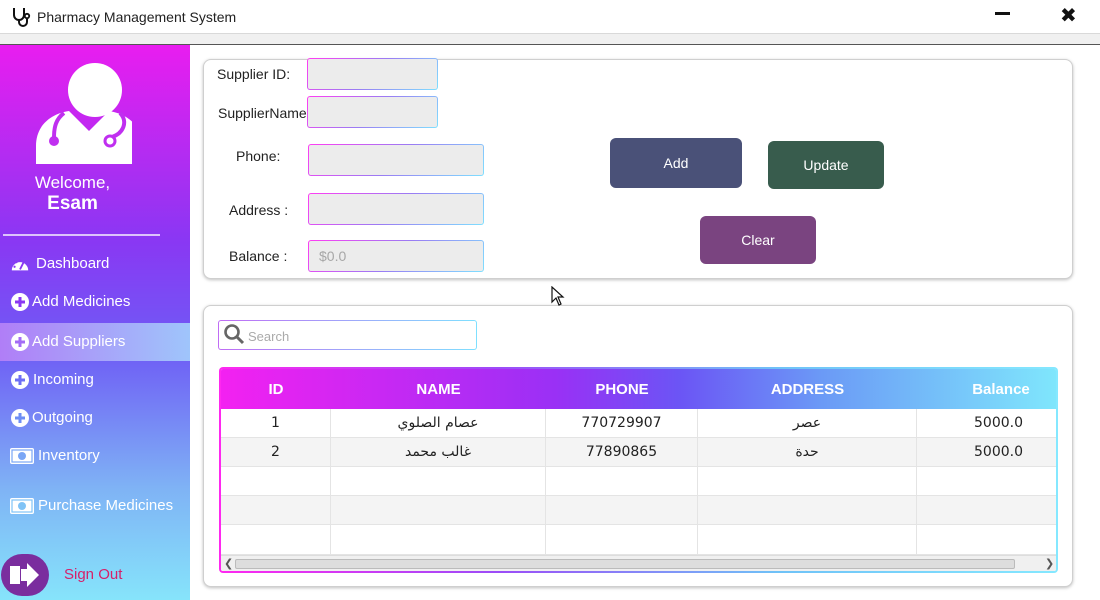 The image size is (1100, 600). I want to click on table-header: ID NAME PHONE ADDRESS Balance, so click(638, 389).